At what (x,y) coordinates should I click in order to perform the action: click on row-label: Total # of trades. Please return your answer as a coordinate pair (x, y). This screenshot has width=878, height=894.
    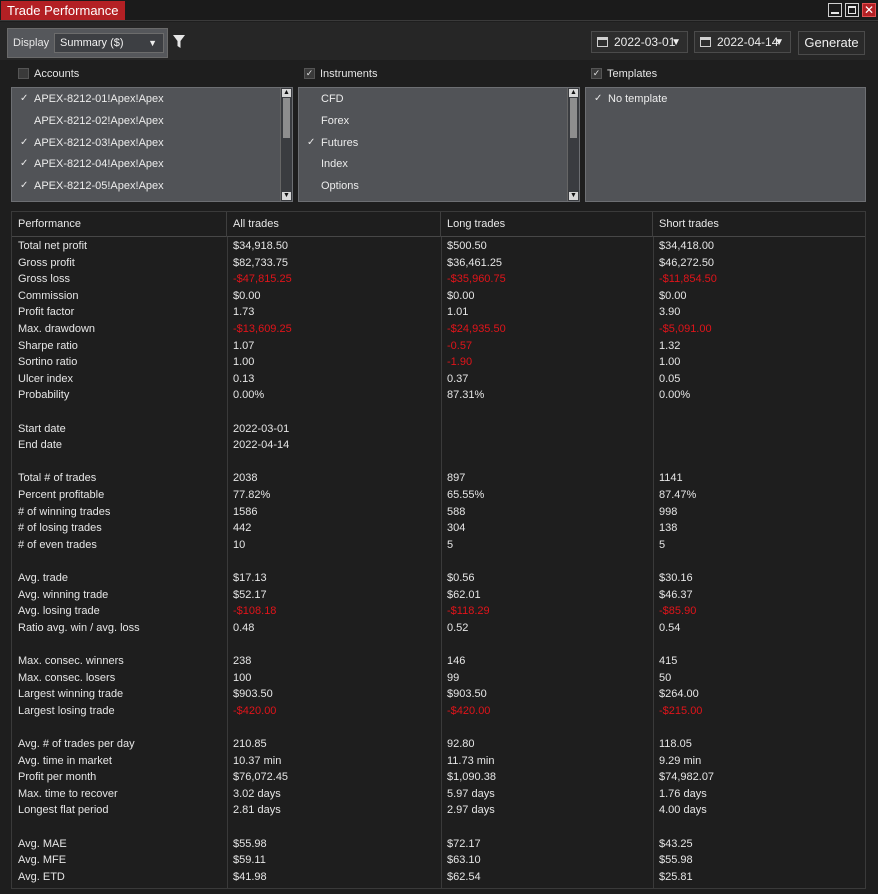
    Looking at the image, I should click on (57, 478).